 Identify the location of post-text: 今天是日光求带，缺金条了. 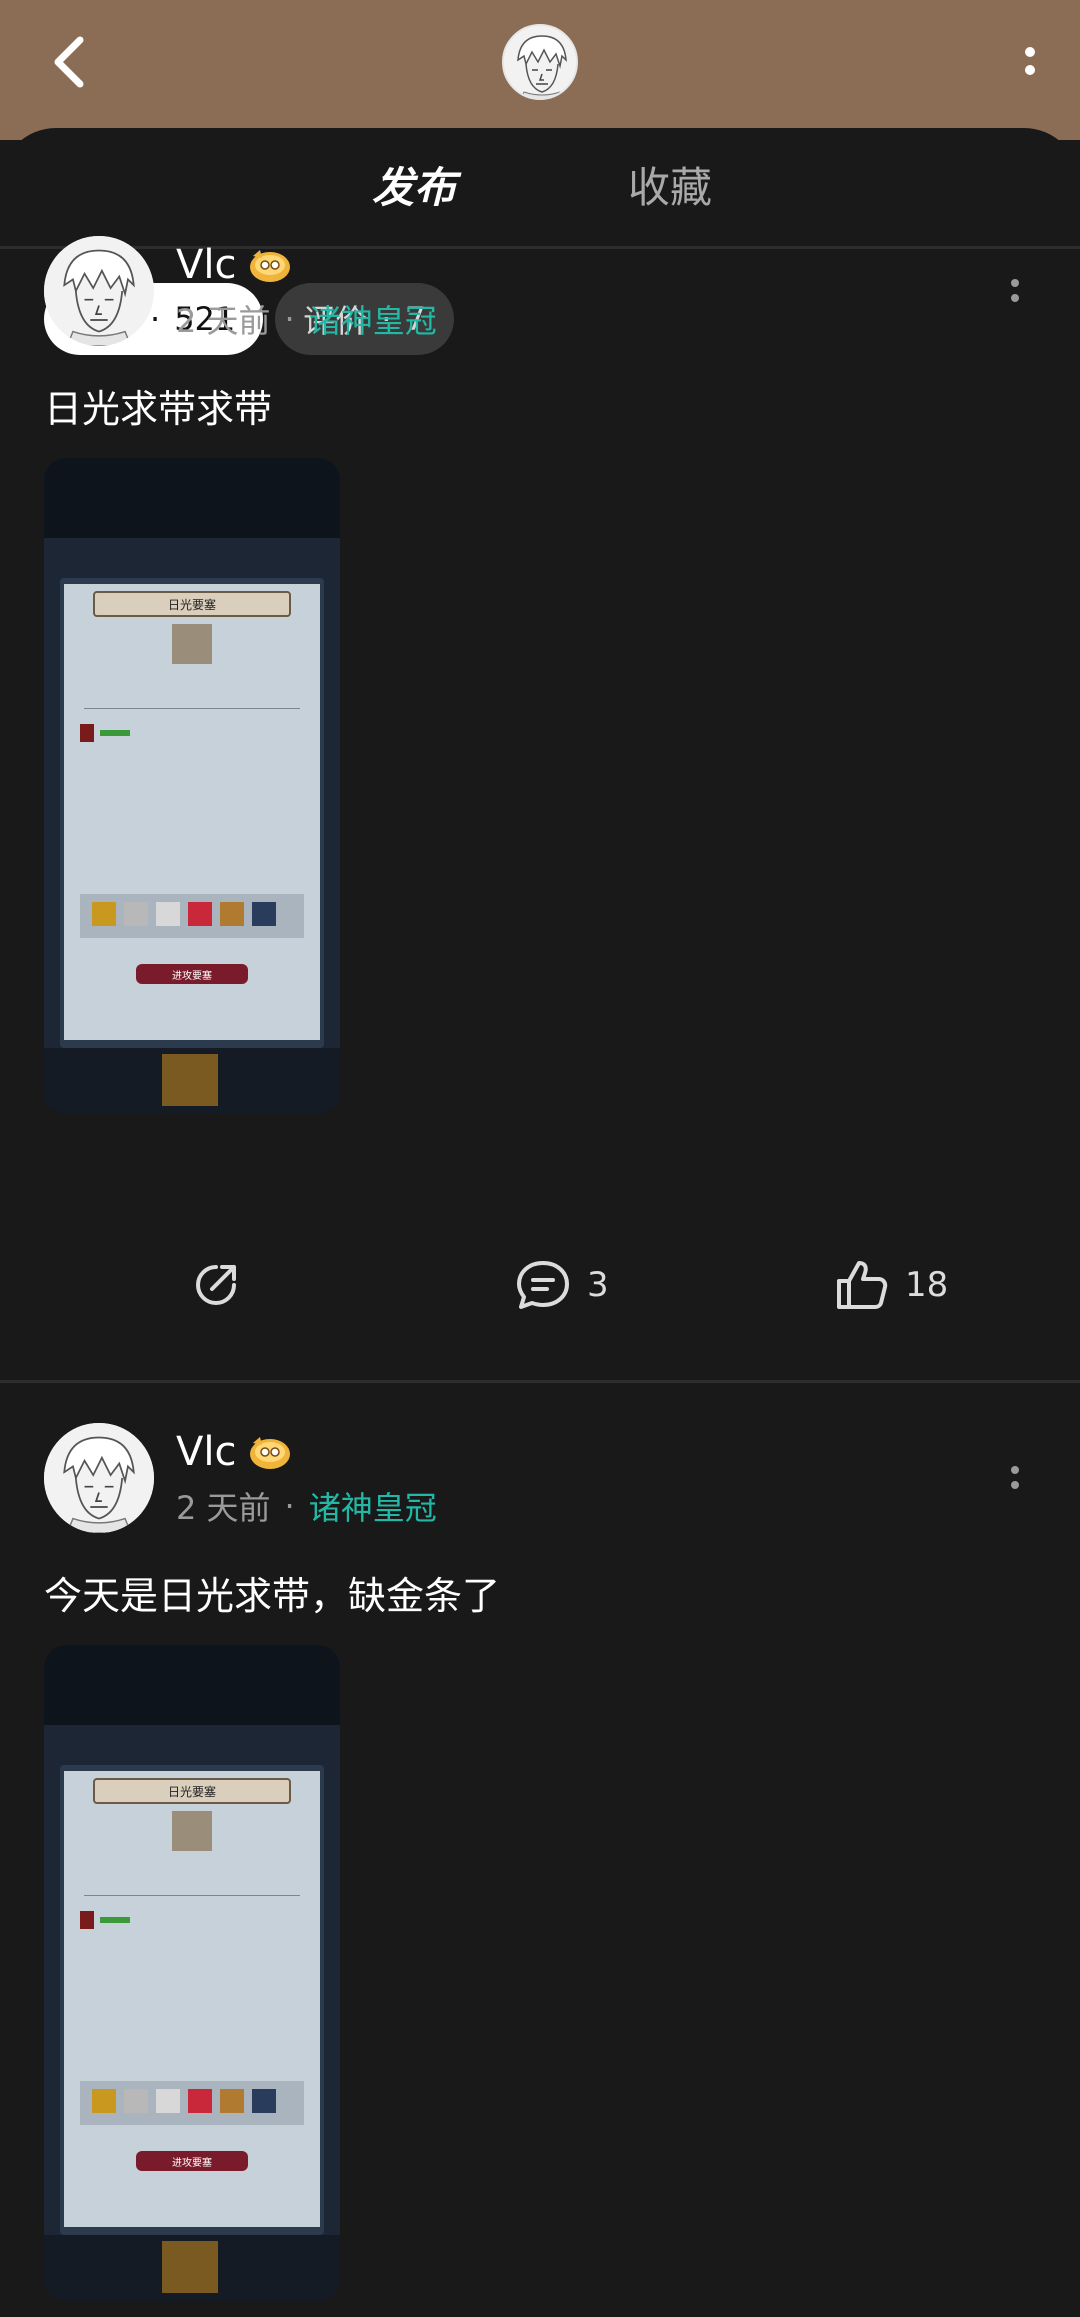
(272, 1596).